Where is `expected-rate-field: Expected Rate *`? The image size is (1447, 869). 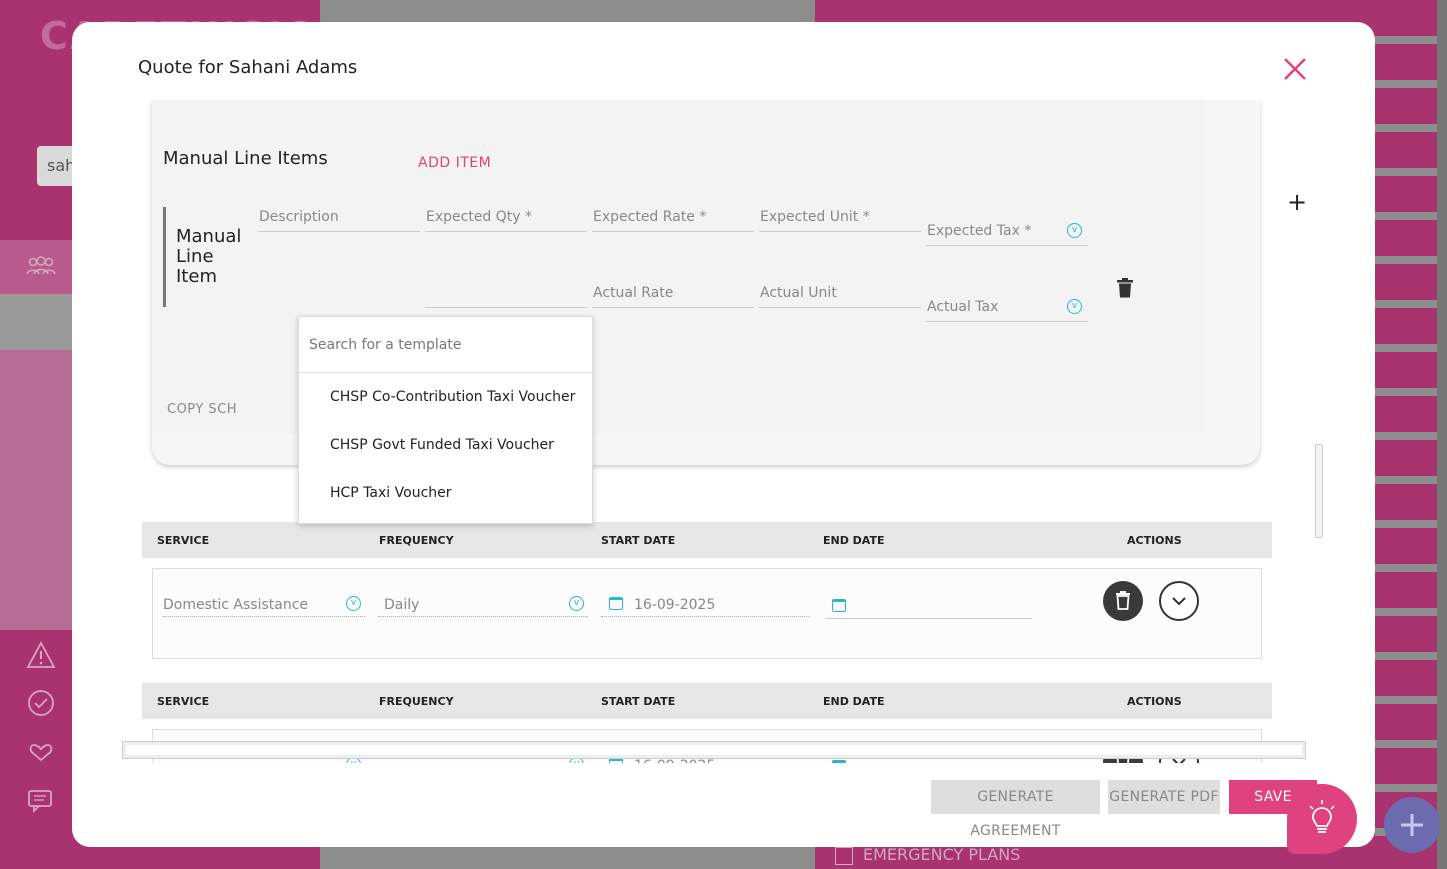 expected-rate-field: Expected Rate * is located at coordinates (673, 217).